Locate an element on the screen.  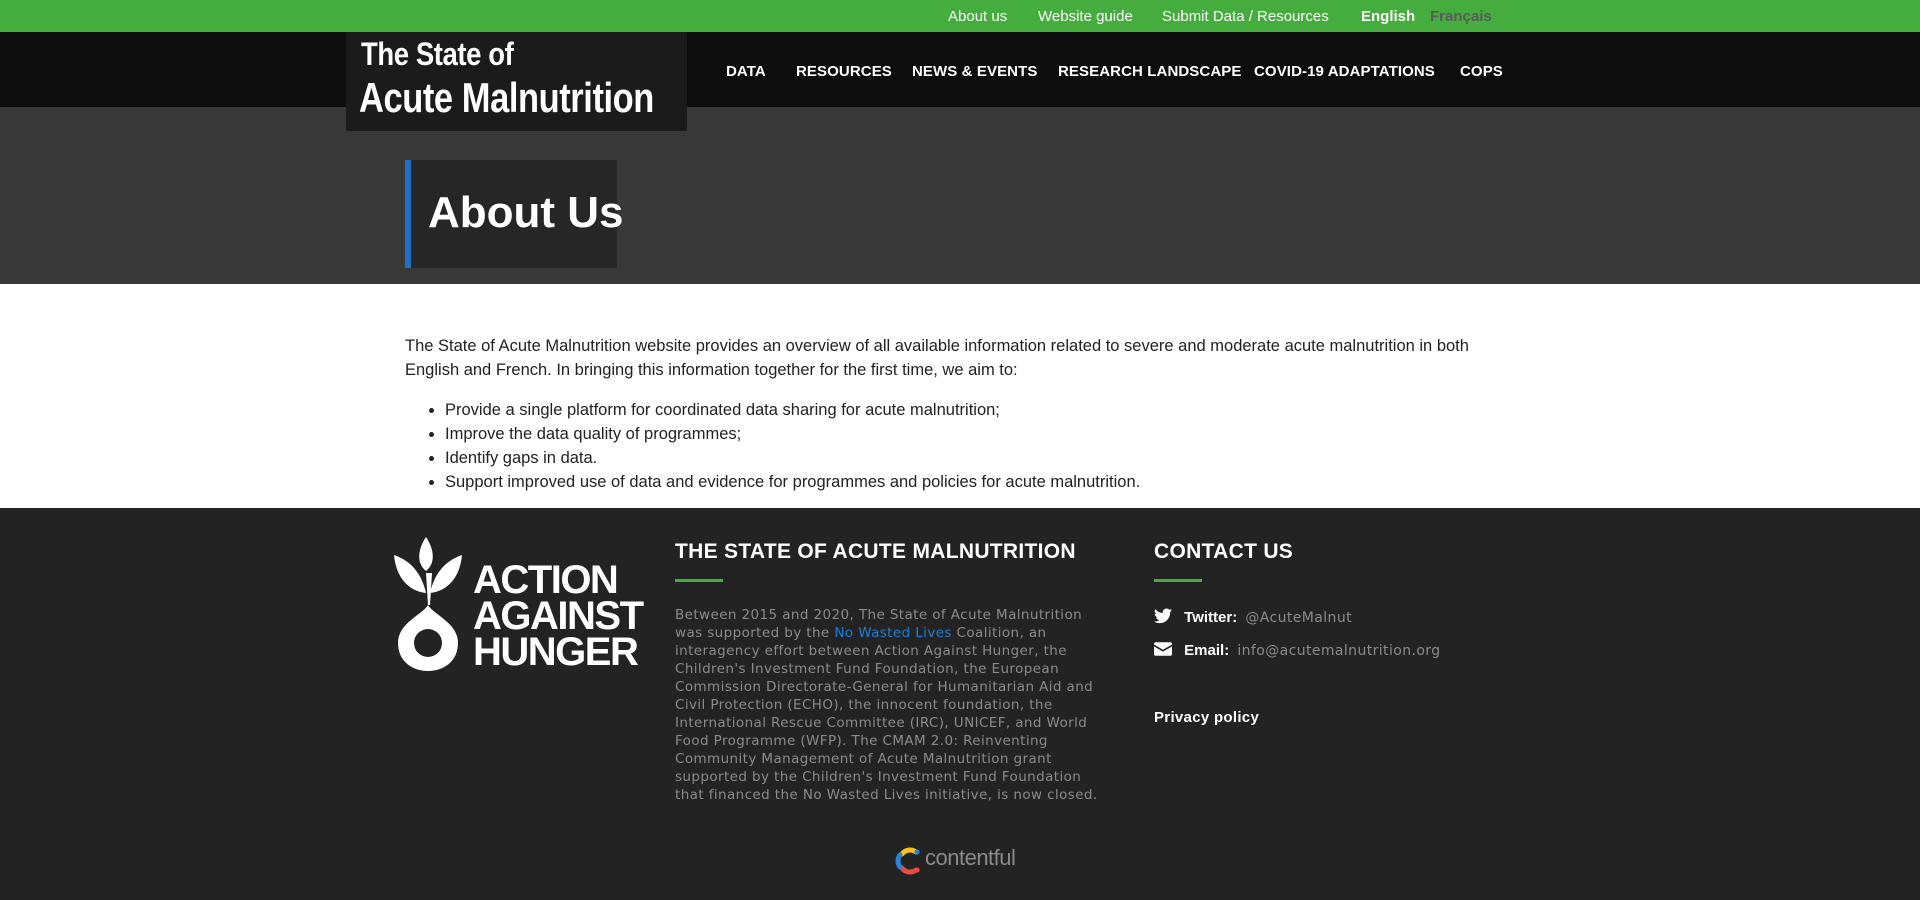
aah-wordmark: ACTION AGAINST HUNGER is located at coordinates (558, 616).